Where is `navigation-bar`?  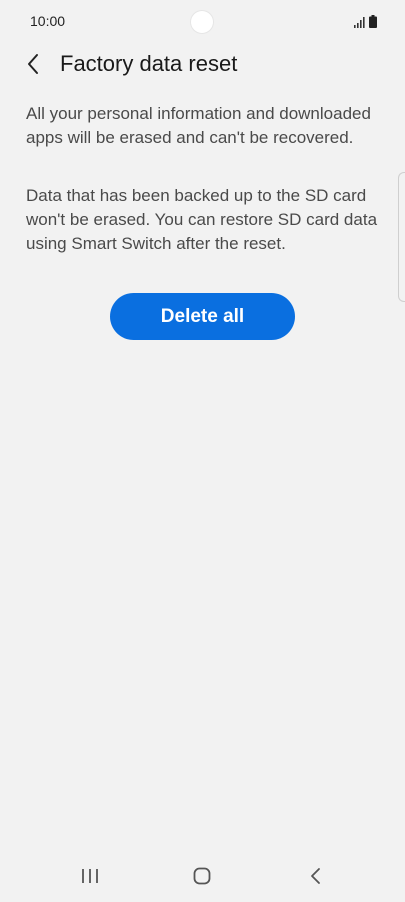 navigation-bar is located at coordinates (202, 876).